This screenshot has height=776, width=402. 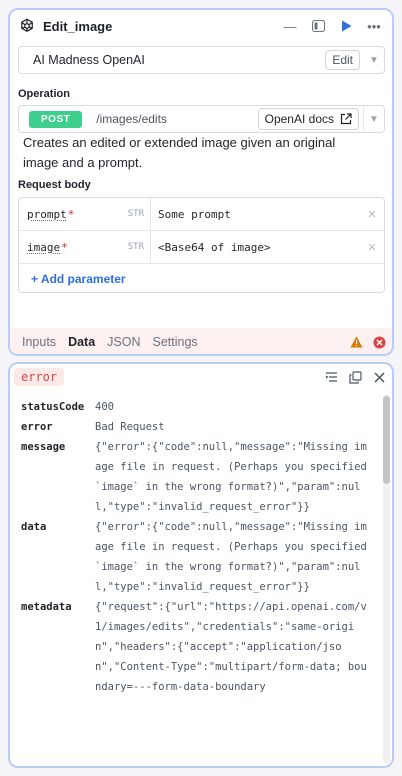 I want to click on openai-logo-icon, so click(x=27, y=25).